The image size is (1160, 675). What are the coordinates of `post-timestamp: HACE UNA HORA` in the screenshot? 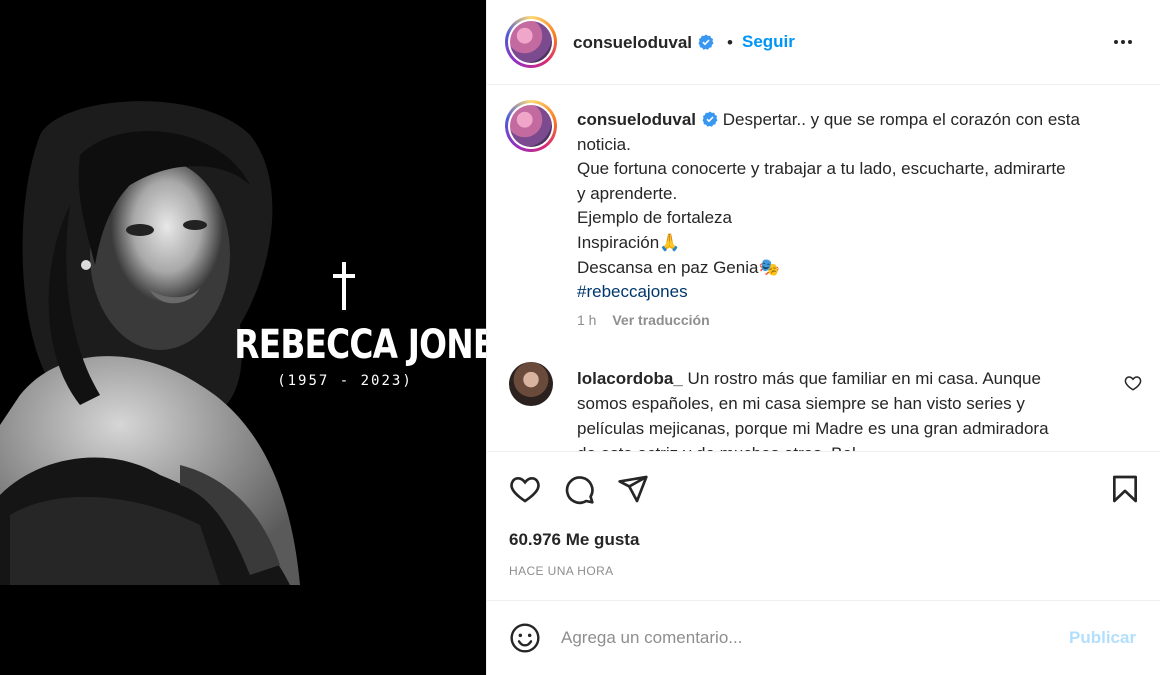 It's located at (561, 571).